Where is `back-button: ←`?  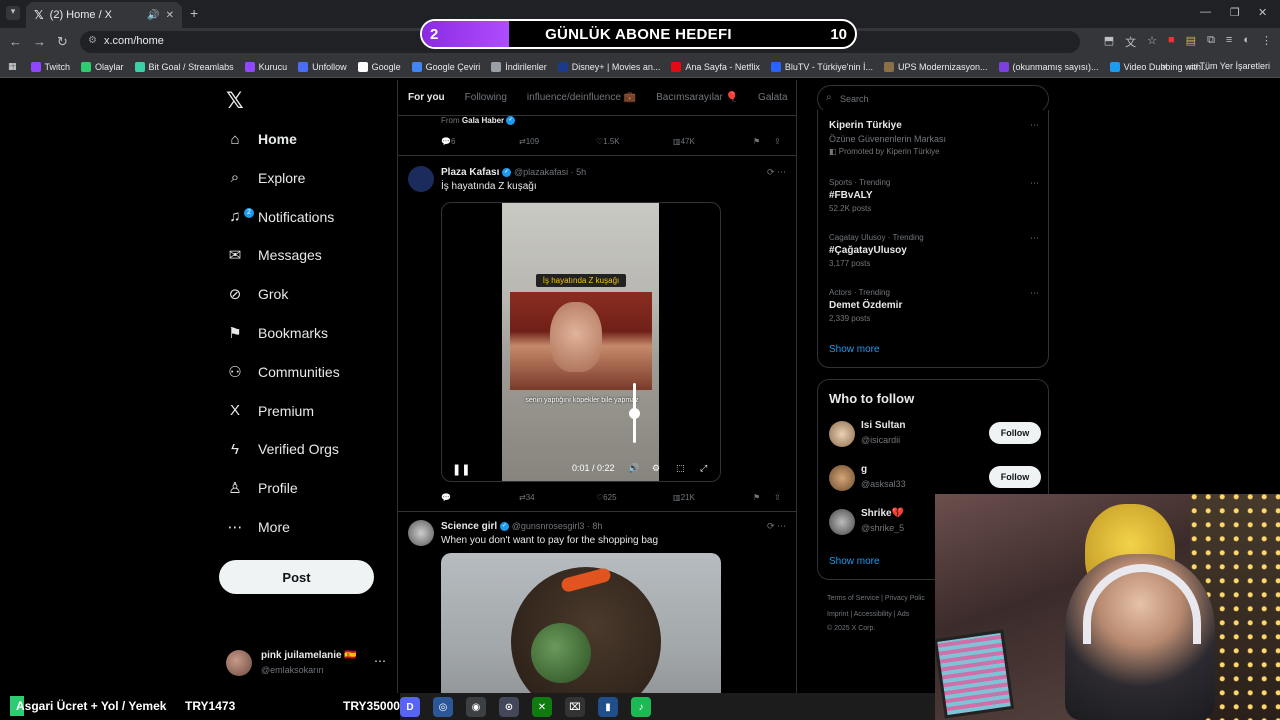
back-button: ← is located at coordinates (15, 41).